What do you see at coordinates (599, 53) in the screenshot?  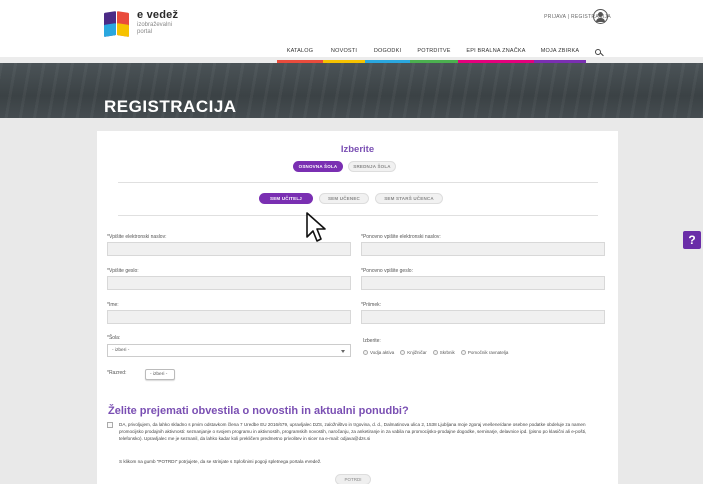 I see `search-icon` at bounding box center [599, 53].